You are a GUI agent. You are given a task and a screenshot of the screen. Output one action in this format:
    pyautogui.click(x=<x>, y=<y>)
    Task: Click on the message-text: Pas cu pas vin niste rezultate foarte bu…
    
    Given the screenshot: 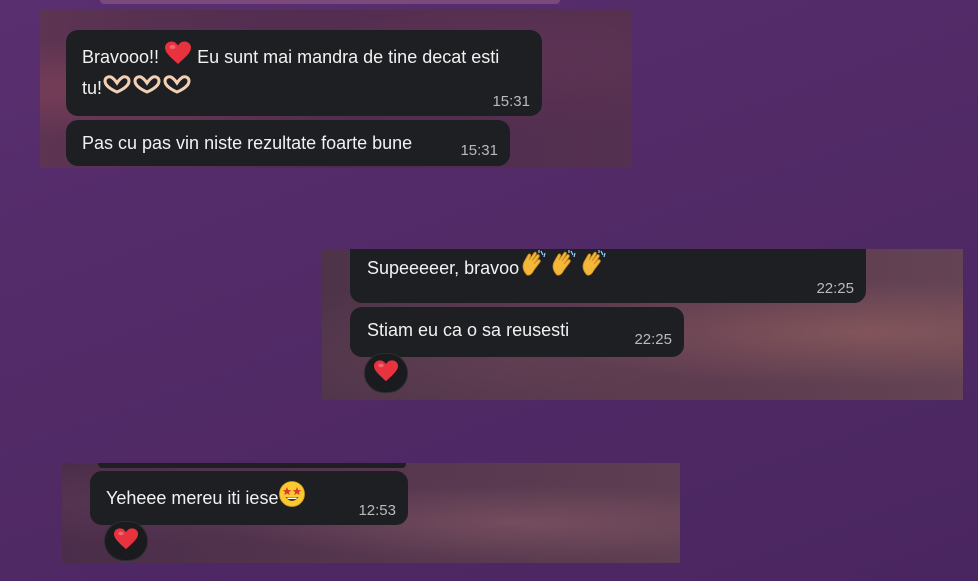 What is the action you would take?
    pyautogui.click(x=247, y=143)
    